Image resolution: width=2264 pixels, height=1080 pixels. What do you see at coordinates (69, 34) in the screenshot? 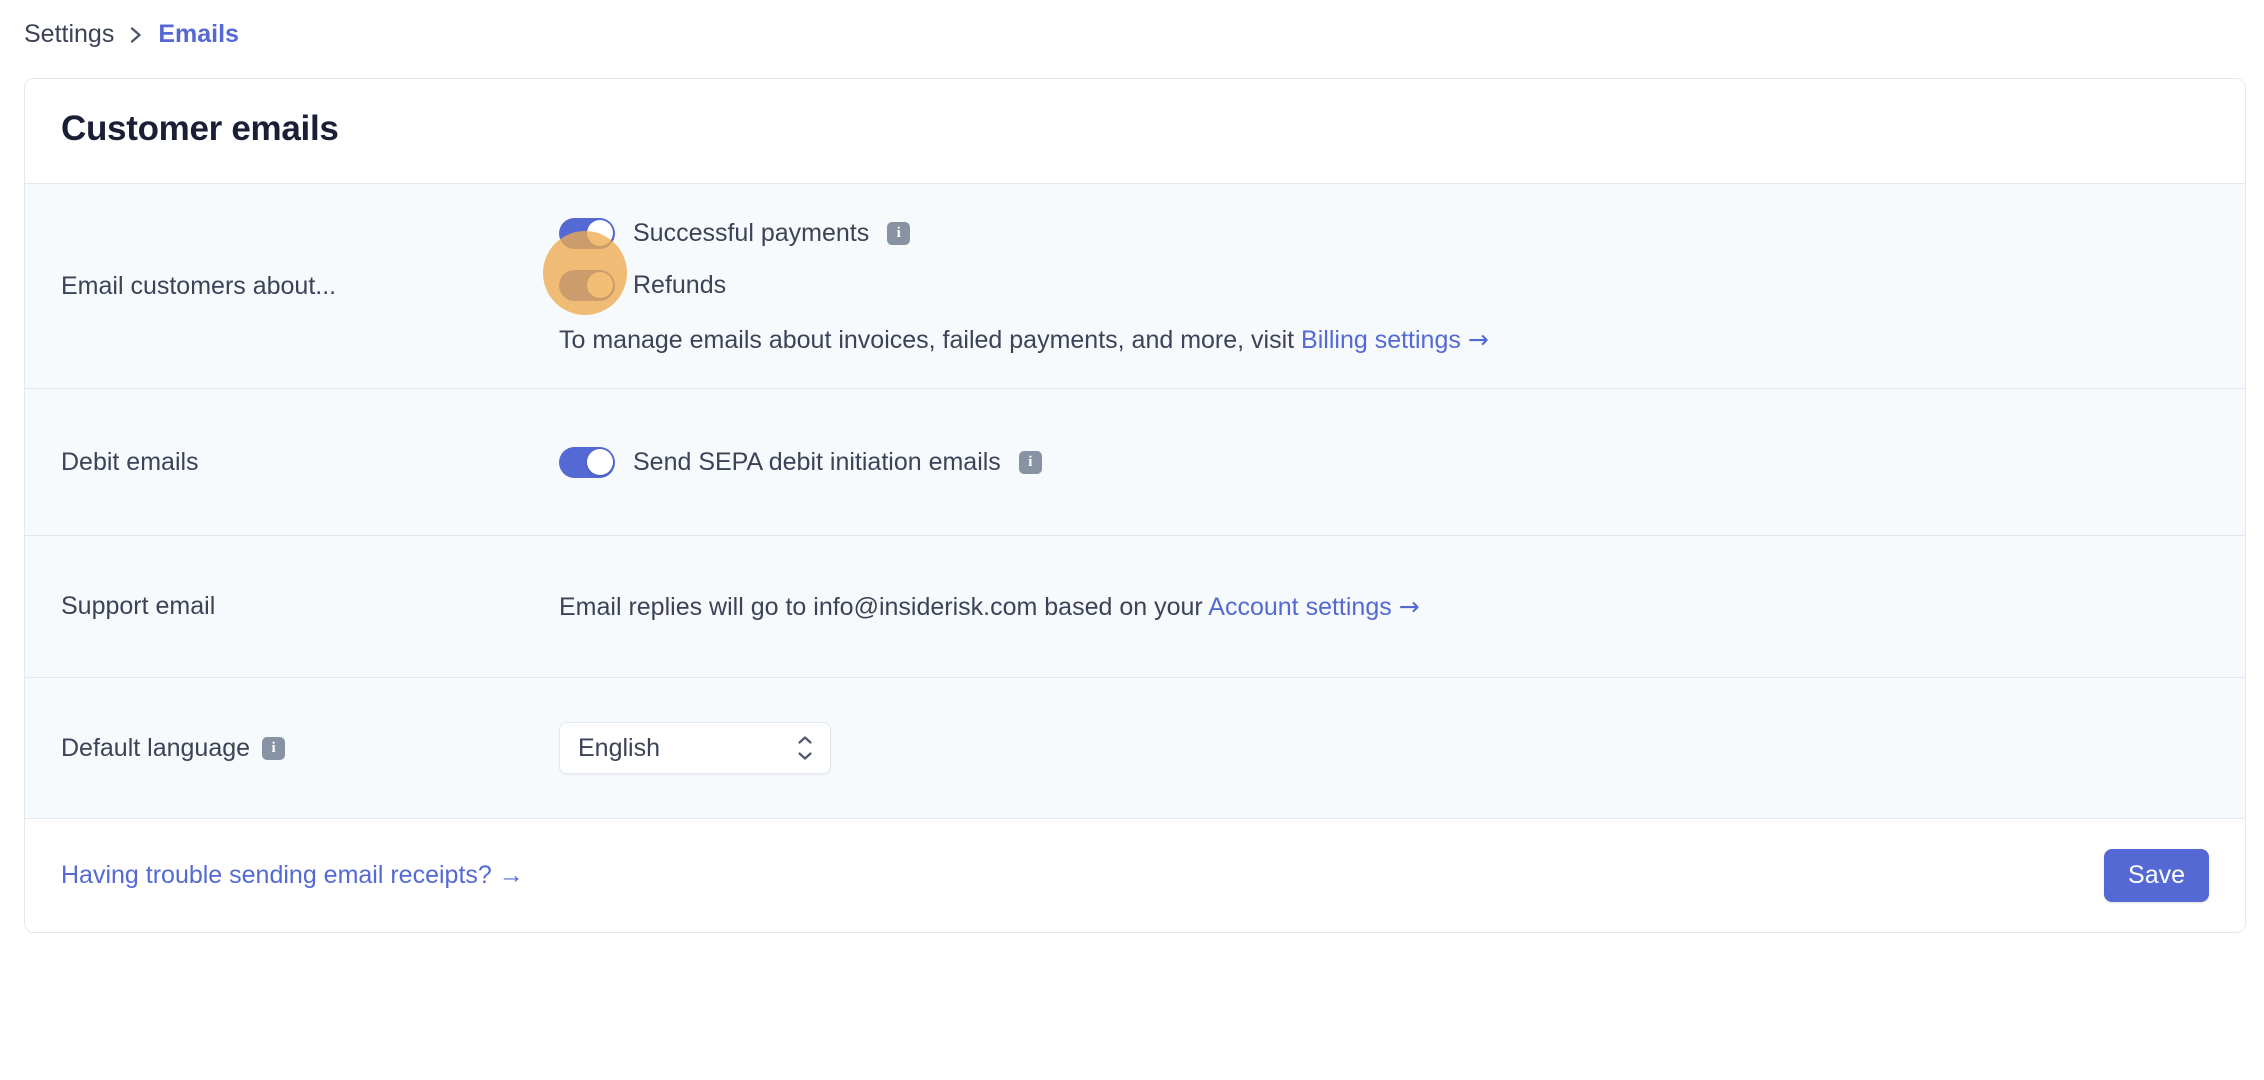
I see `breadcrumb-item-settings: Settings` at bounding box center [69, 34].